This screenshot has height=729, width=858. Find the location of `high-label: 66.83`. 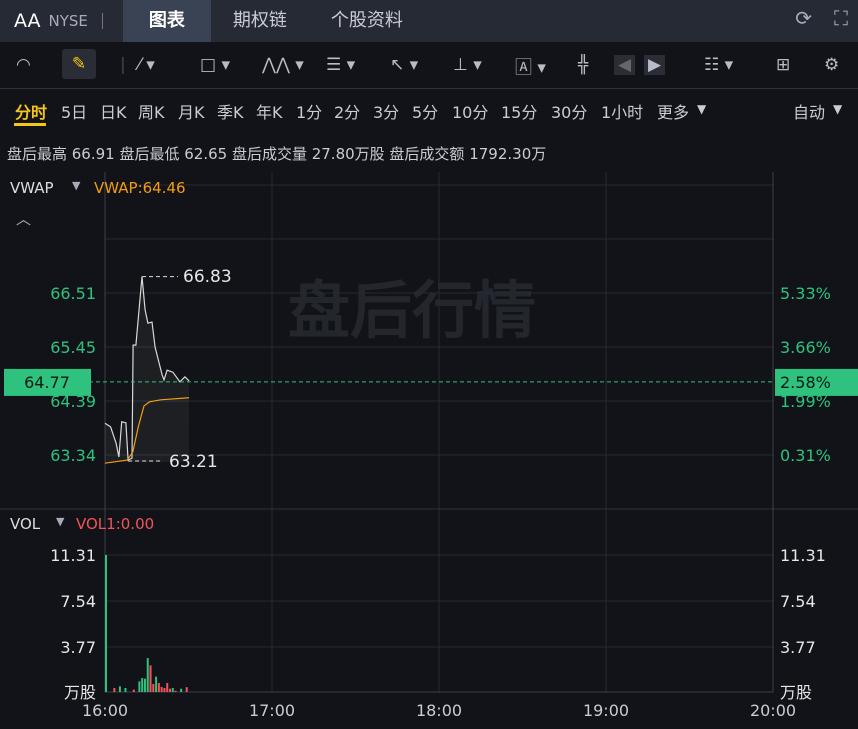

high-label: 66.83 is located at coordinates (207, 277).